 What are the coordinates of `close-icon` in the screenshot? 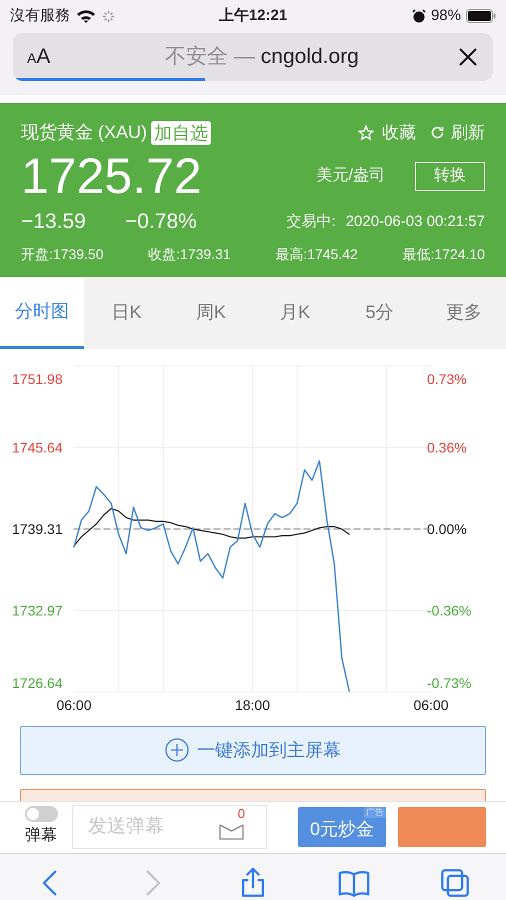 It's located at (468, 57).